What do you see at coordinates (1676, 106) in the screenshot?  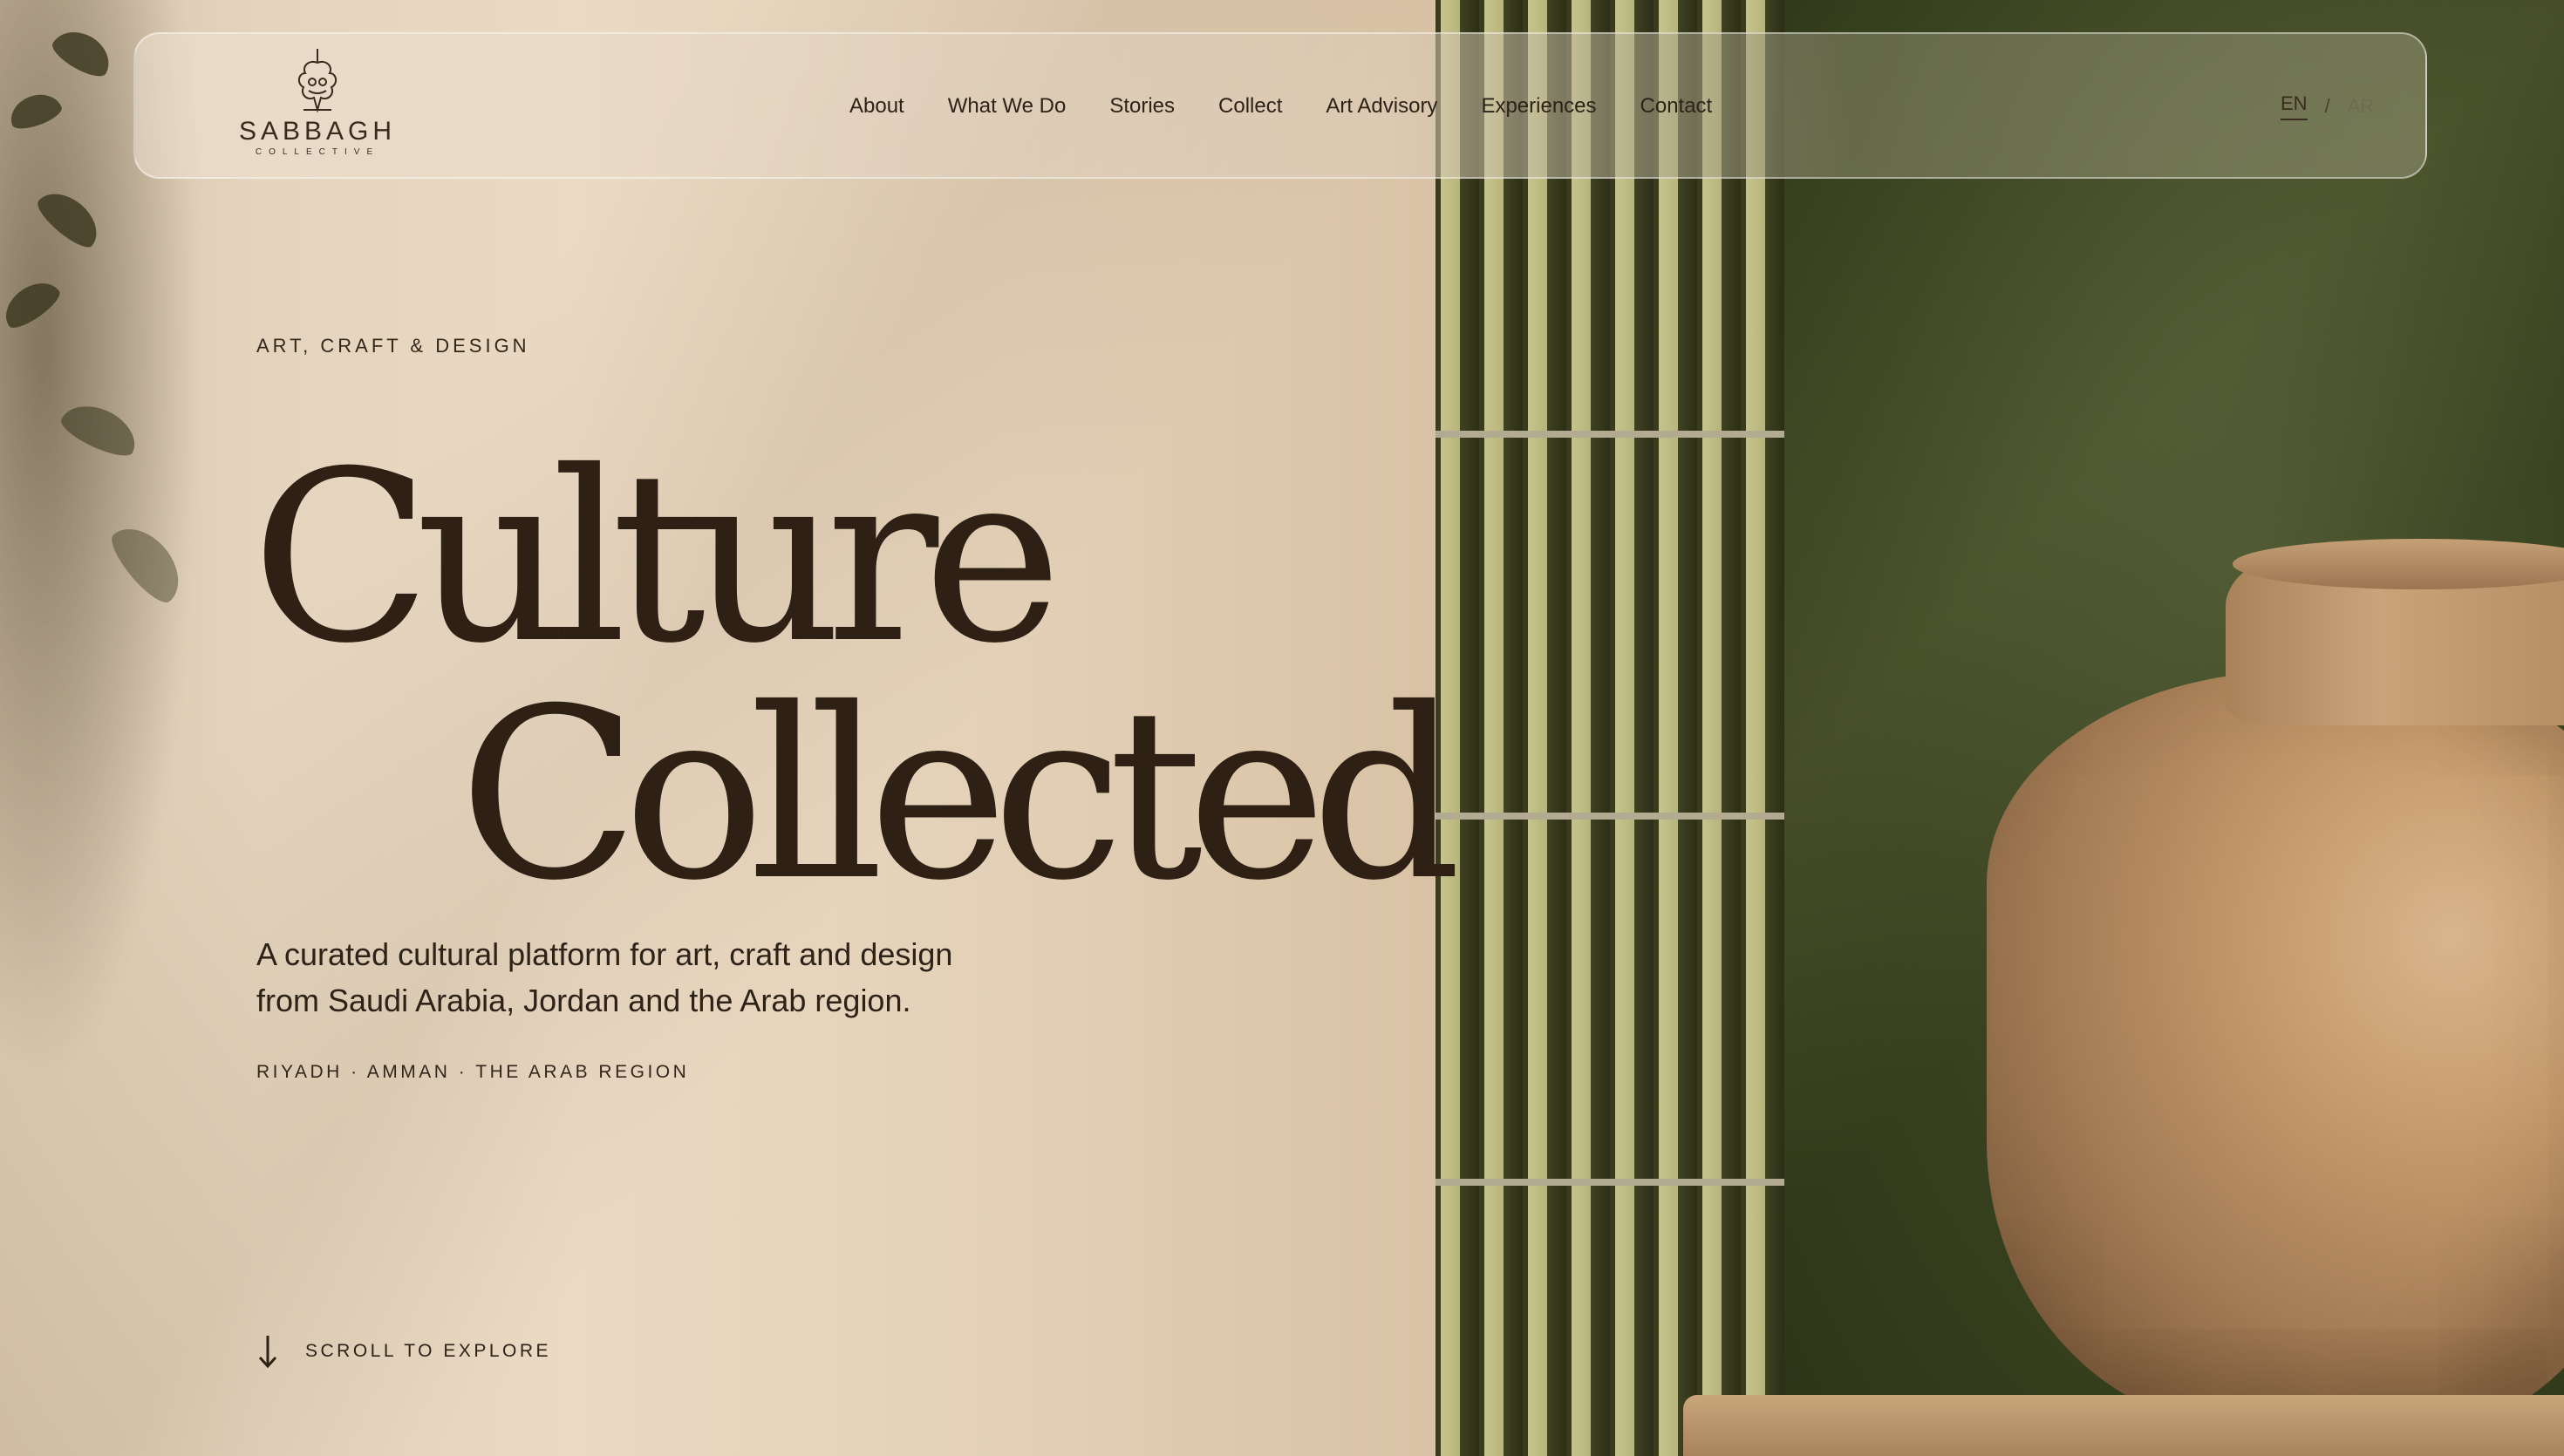 I see `nav-item-contact: Contact` at bounding box center [1676, 106].